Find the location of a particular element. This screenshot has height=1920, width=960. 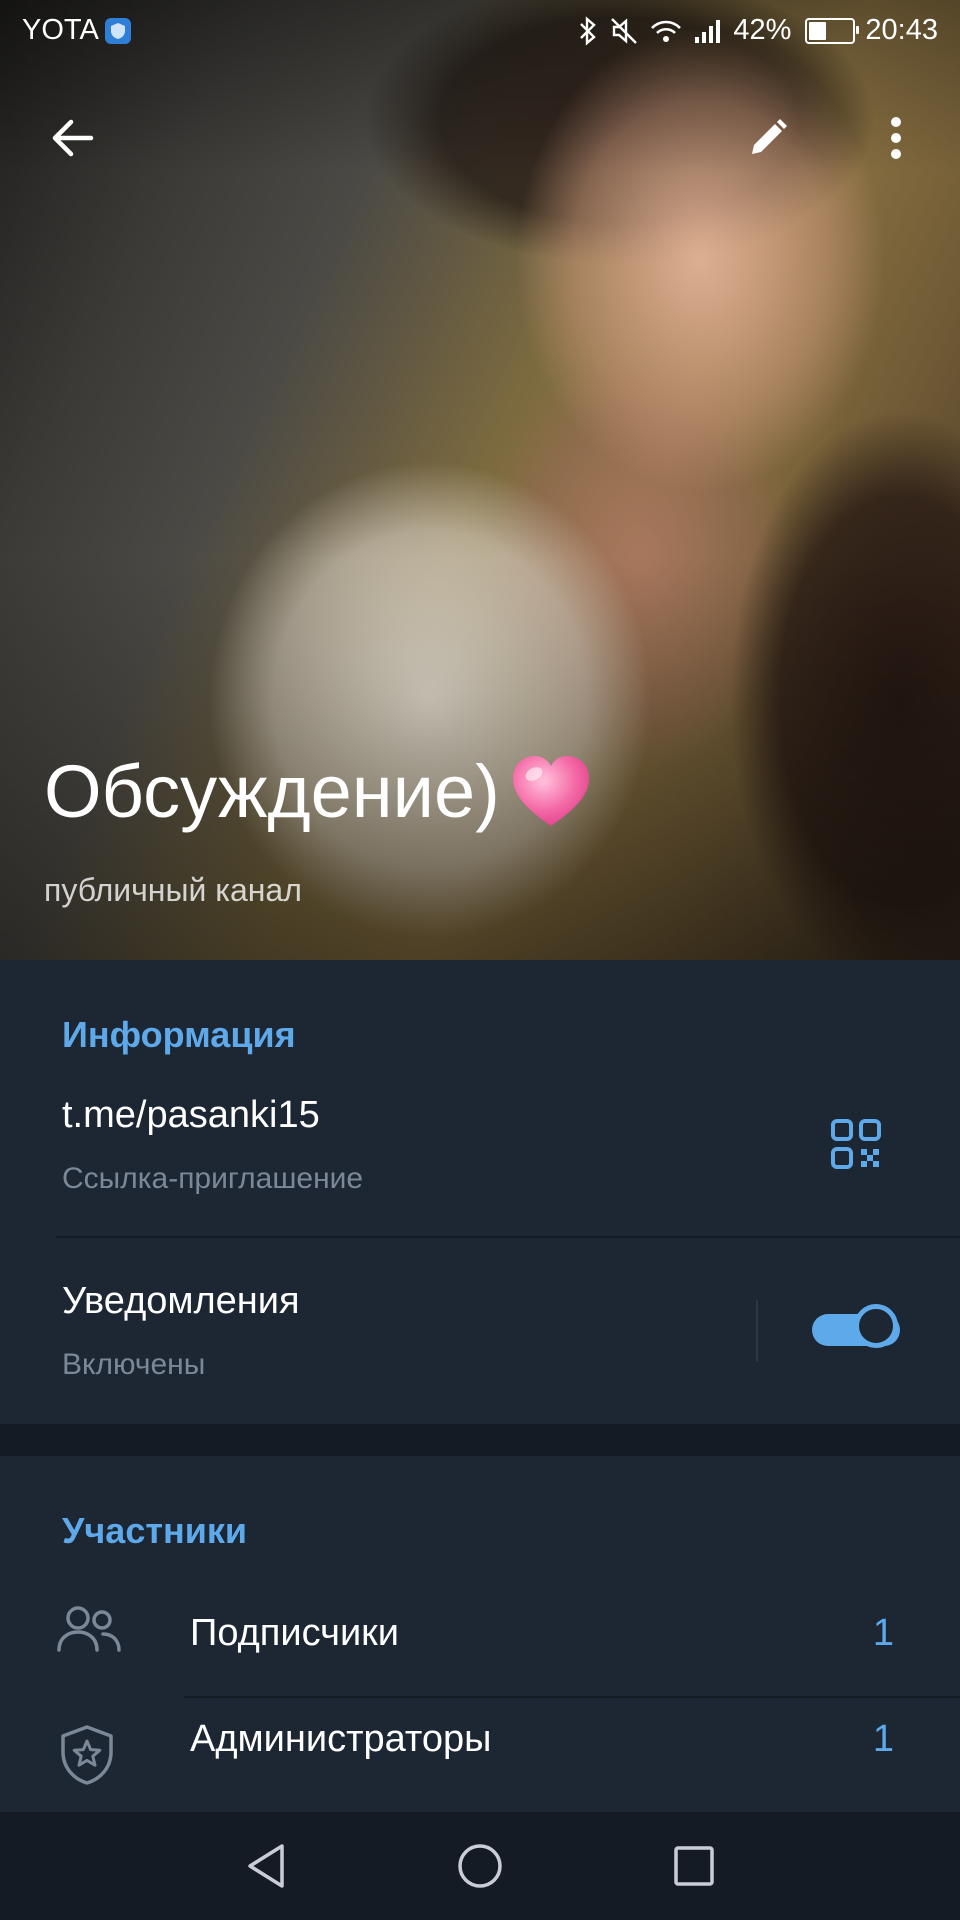

carrier-name: YOTA is located at coordinates (60, 30).